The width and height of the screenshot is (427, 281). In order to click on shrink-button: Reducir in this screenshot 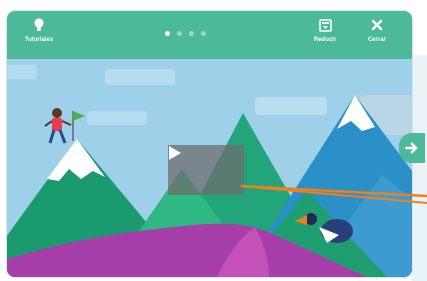, I will do `click(325, 36)`.